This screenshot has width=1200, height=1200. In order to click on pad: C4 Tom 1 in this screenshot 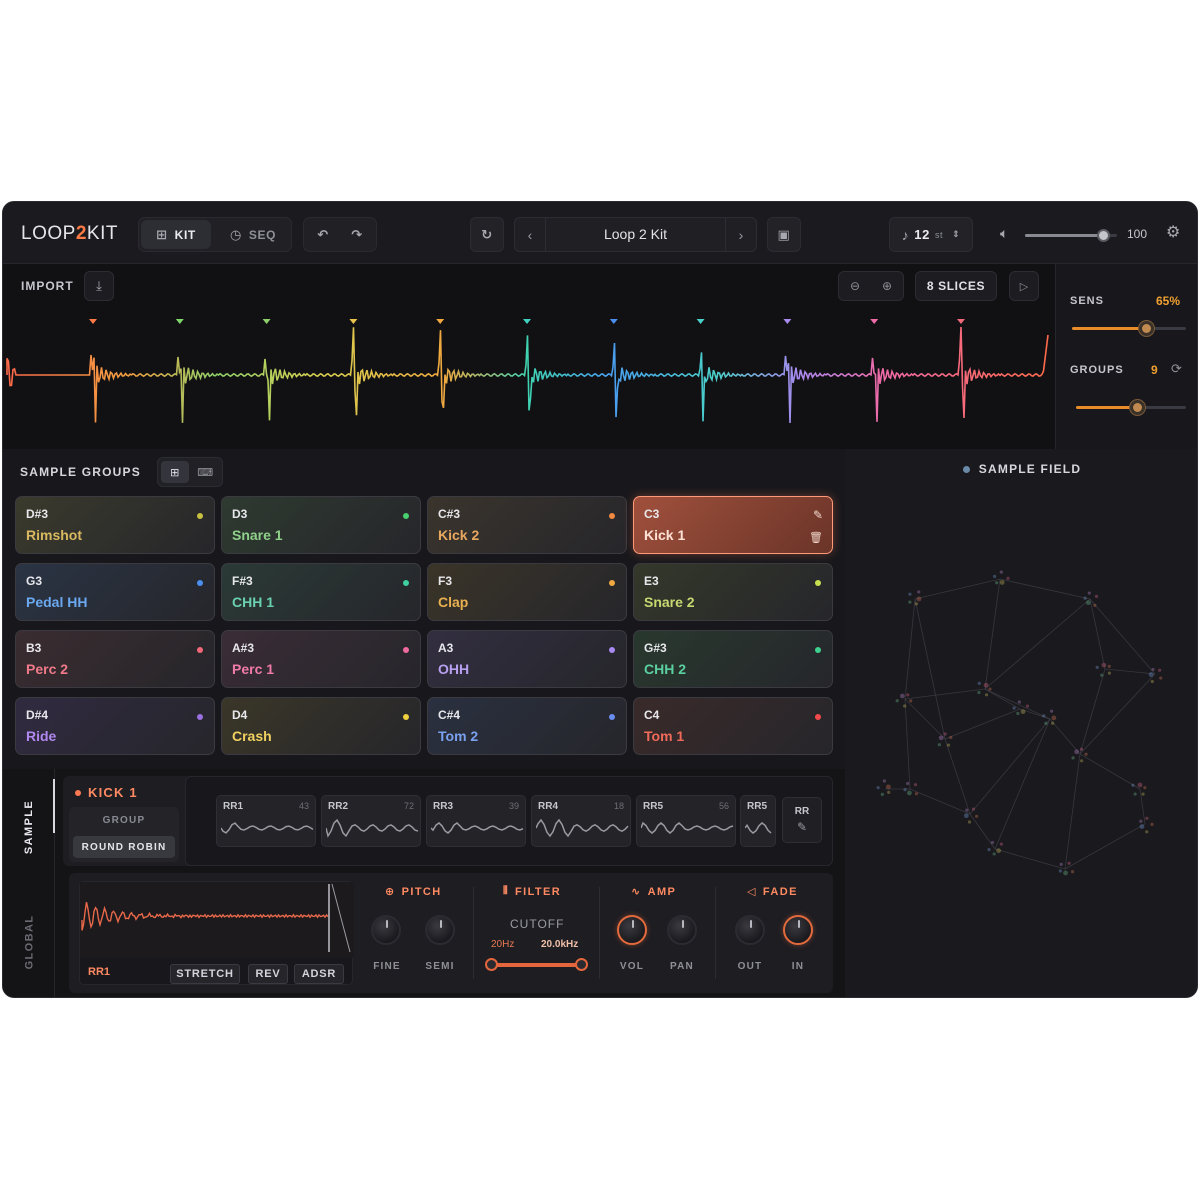, I will do `click(733, 726)`.